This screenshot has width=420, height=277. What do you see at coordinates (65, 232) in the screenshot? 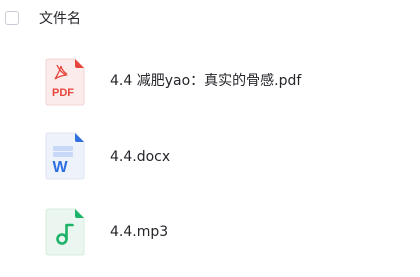
I see `audio-file-icon` at bounding box center [65, 232].